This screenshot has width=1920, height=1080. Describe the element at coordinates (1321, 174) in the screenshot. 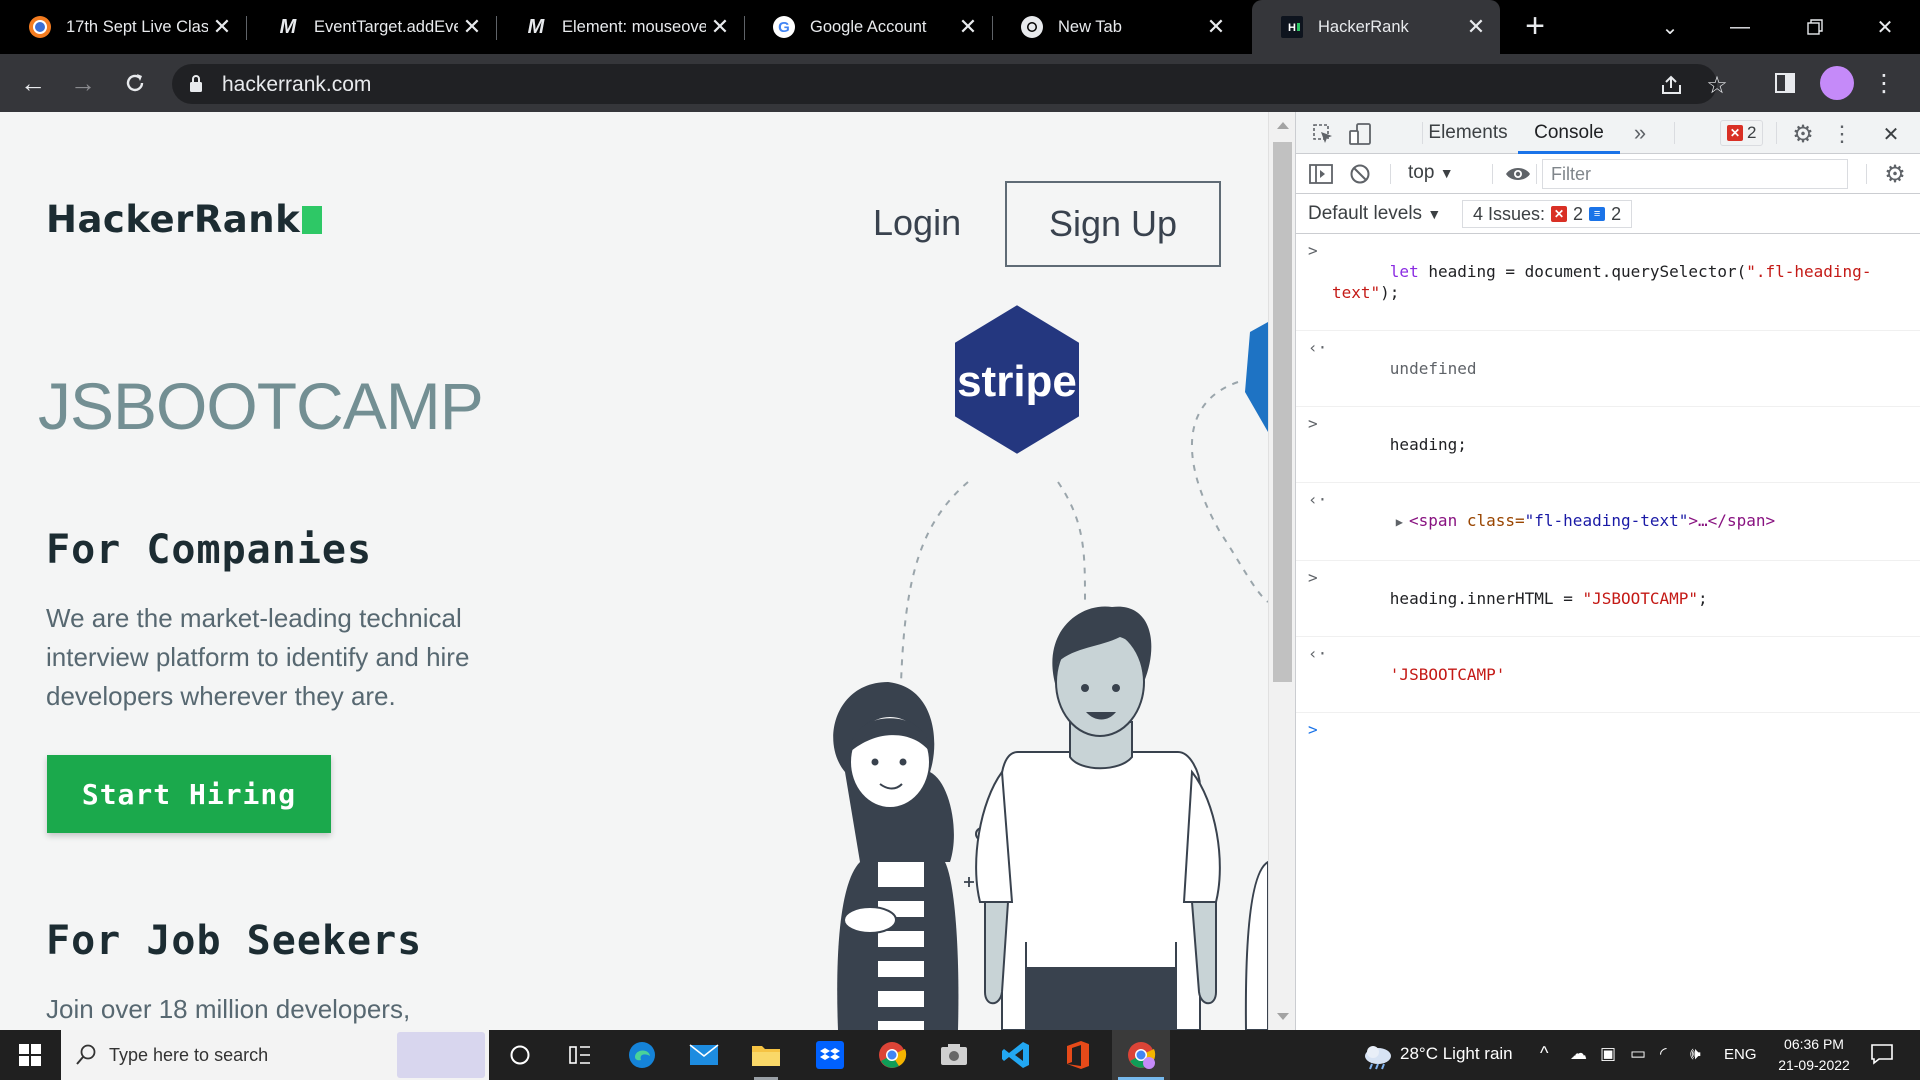

I see `show-sidebar-icon` at that location.